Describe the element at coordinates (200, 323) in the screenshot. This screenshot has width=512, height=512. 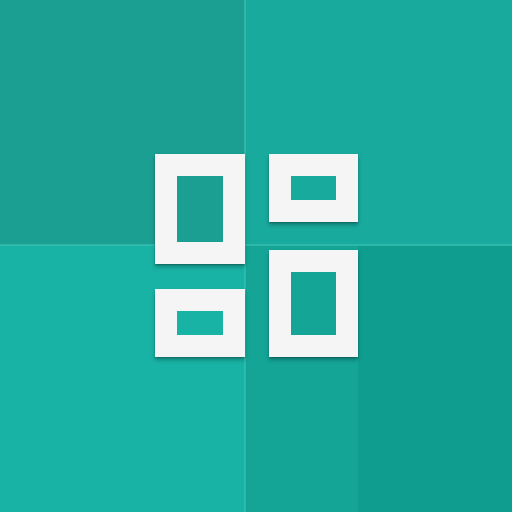
I see `tile-wide-bottom-left-icon` at that location.